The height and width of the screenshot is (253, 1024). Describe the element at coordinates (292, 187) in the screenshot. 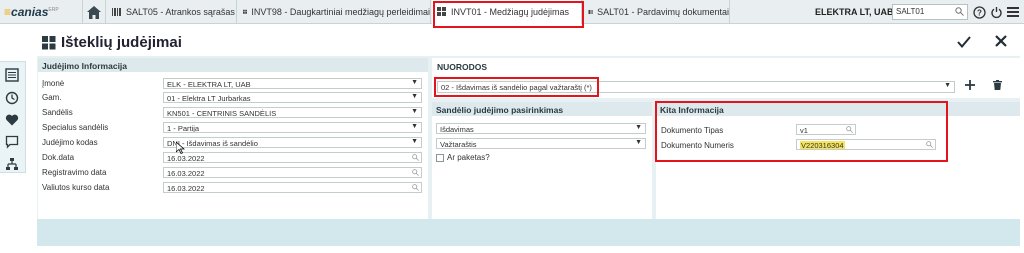

I see `exchange-rate-date-input: 16.03.2022` at that location.